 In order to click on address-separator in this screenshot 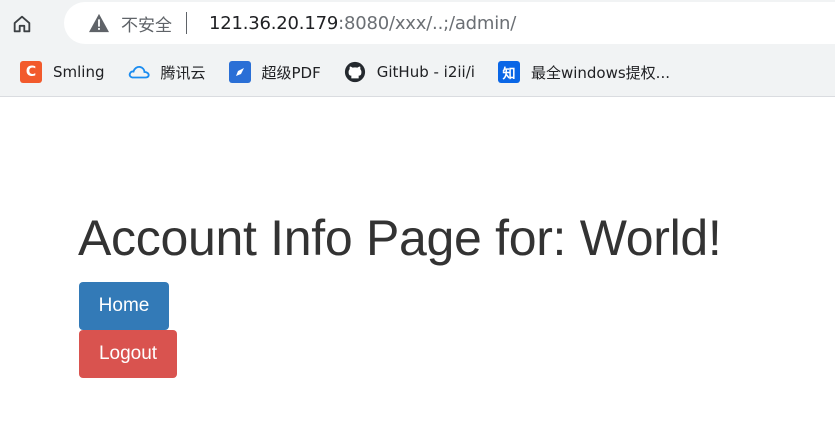, I will do `click(186, 23)`.